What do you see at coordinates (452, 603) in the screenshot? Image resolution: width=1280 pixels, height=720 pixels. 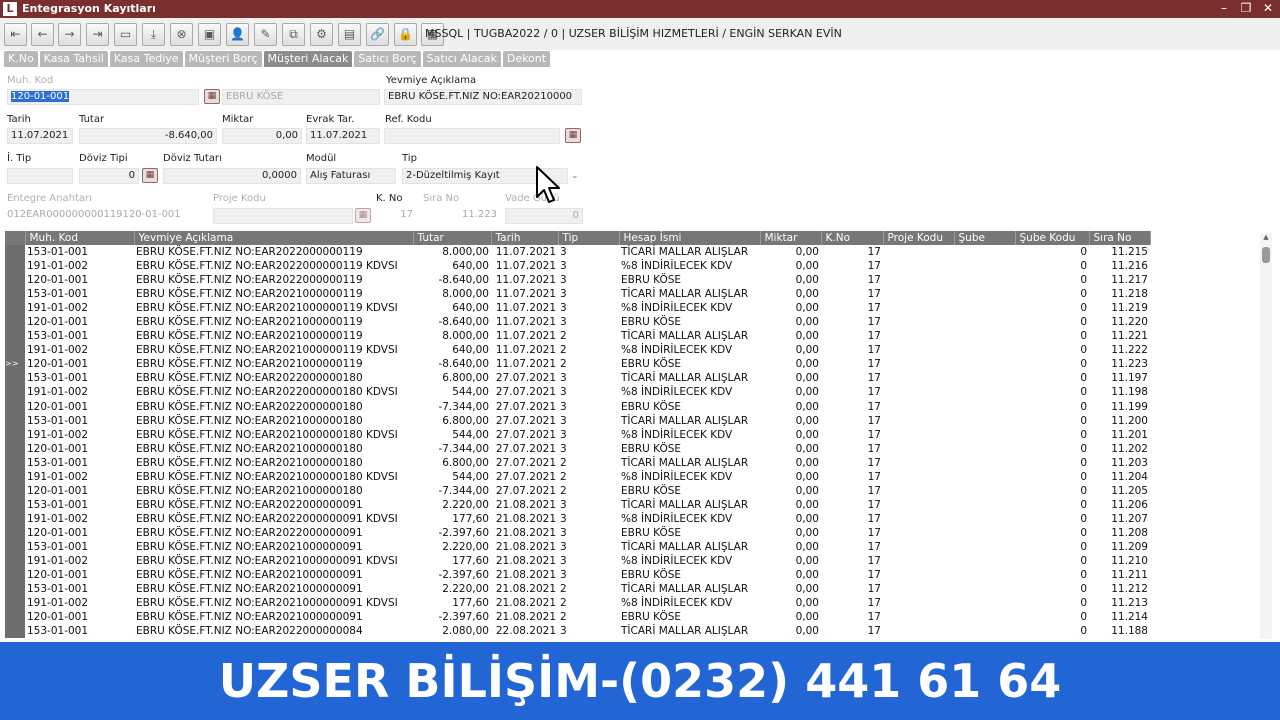 I see `table-cell: 177,60` at bounding box center [452, 603].